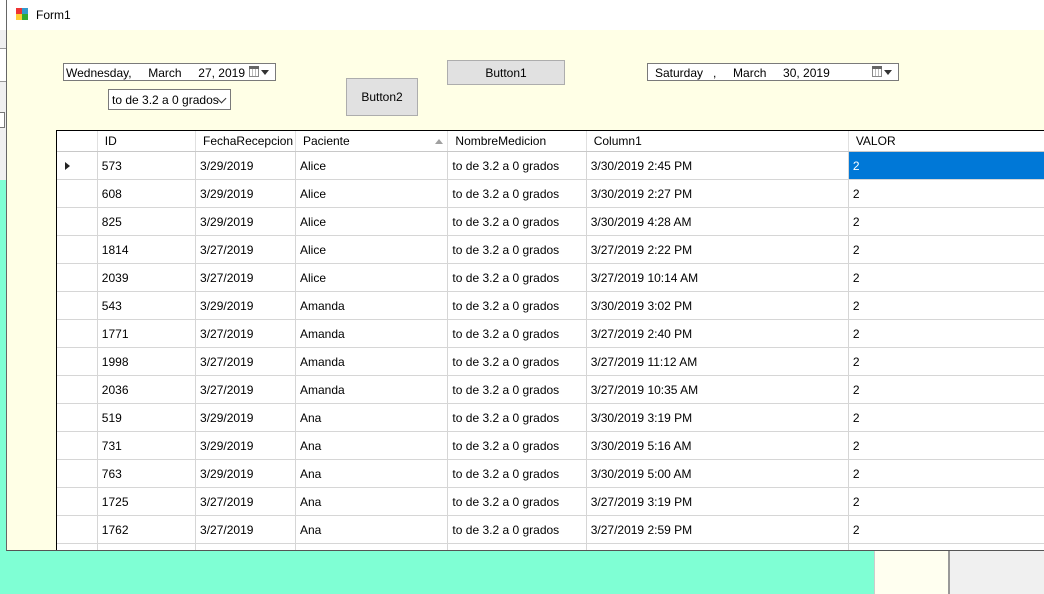 The width and height of the screenshot is (1044, 594). What do you see at coordinates (147, 249) in the screenshot?
I see `cell-id: 1814` at bounding box center [147, 249].